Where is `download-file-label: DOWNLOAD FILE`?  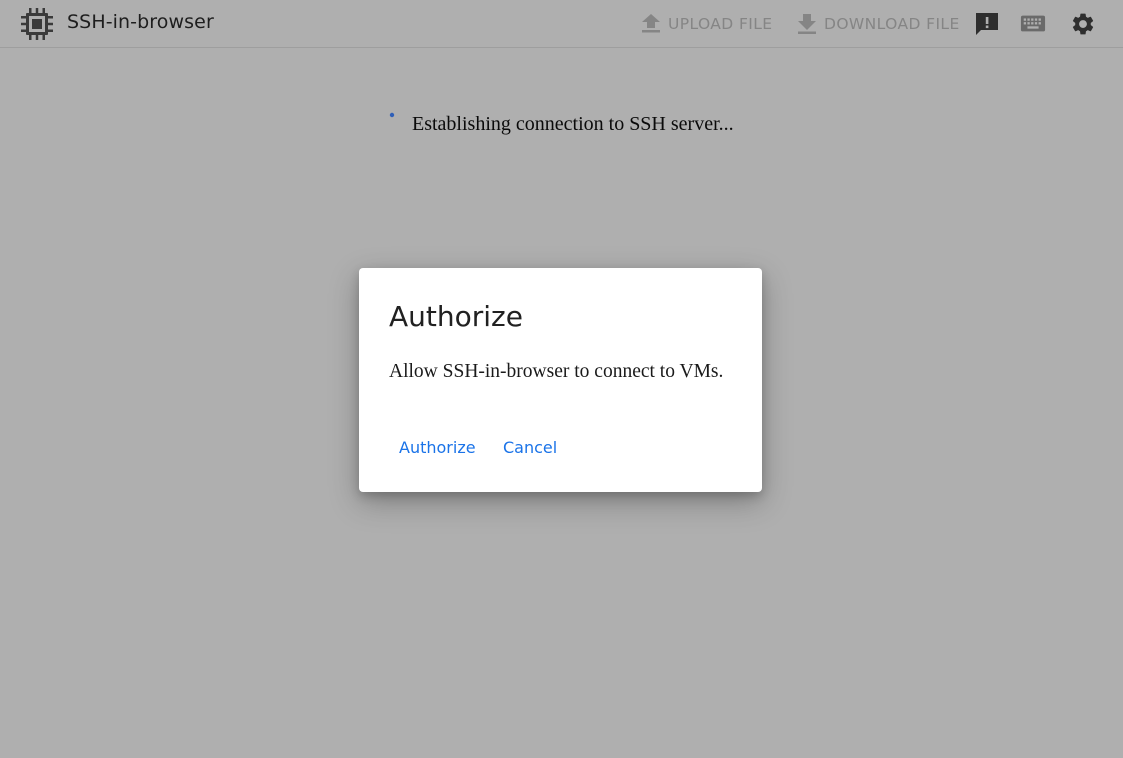 download-file-label: DOWNLOAD FILE is located at coordinates (892, 24).